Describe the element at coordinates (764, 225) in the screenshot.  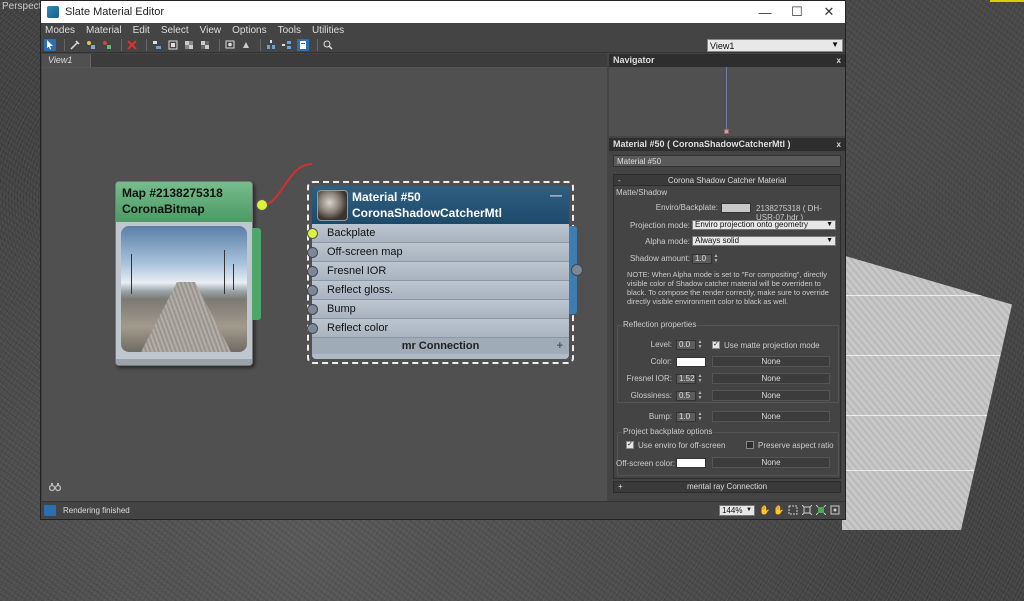
I see `projection-mode-dropdown: Enviro projection onto geometry ▼` at that location.